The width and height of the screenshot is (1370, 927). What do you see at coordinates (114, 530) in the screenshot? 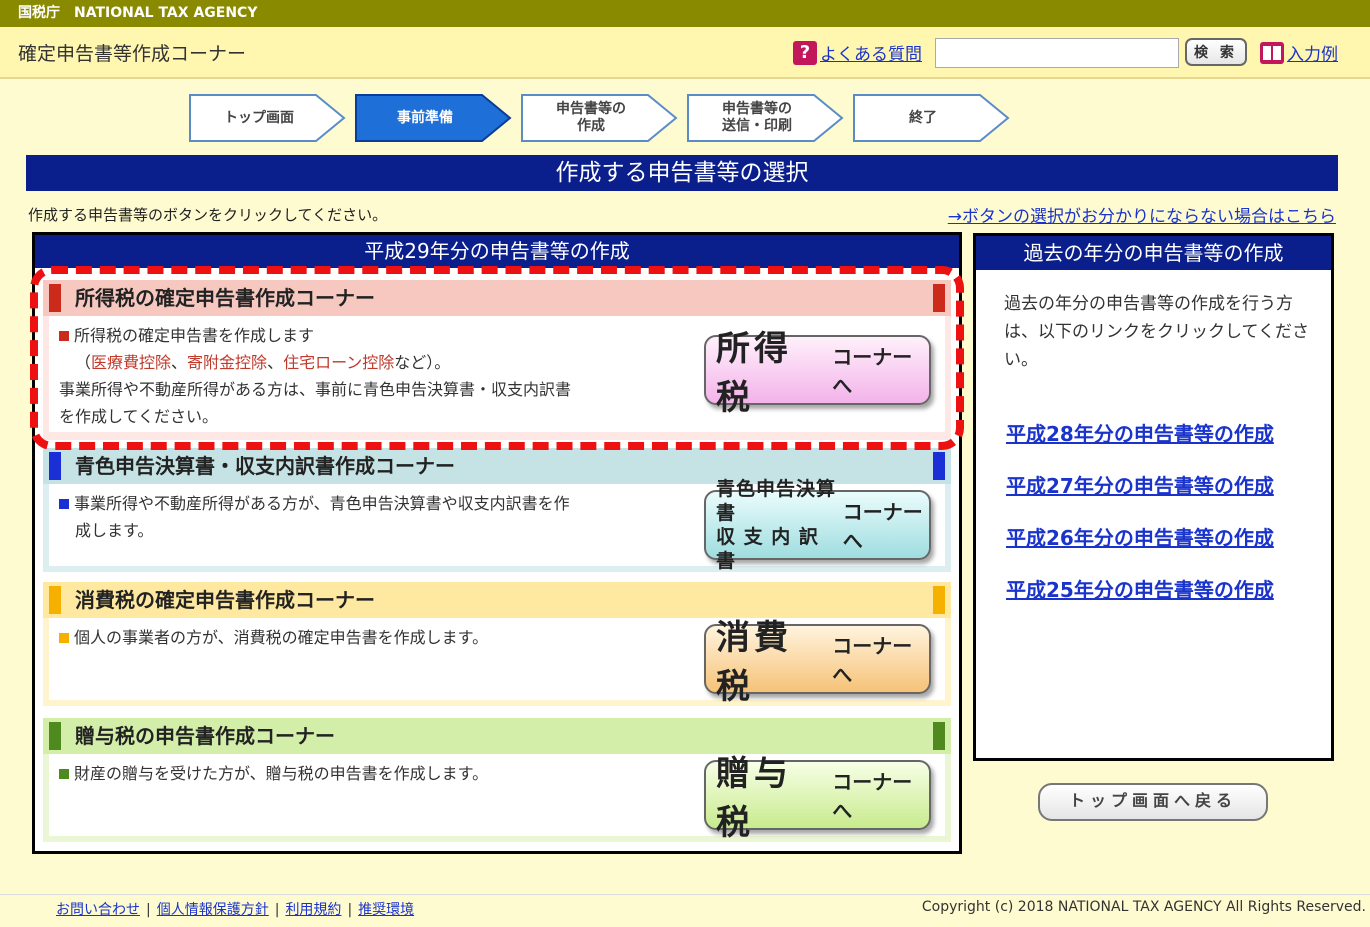
I see `blue-return-desc-2: 成します。` at bounding box center [114, 530].